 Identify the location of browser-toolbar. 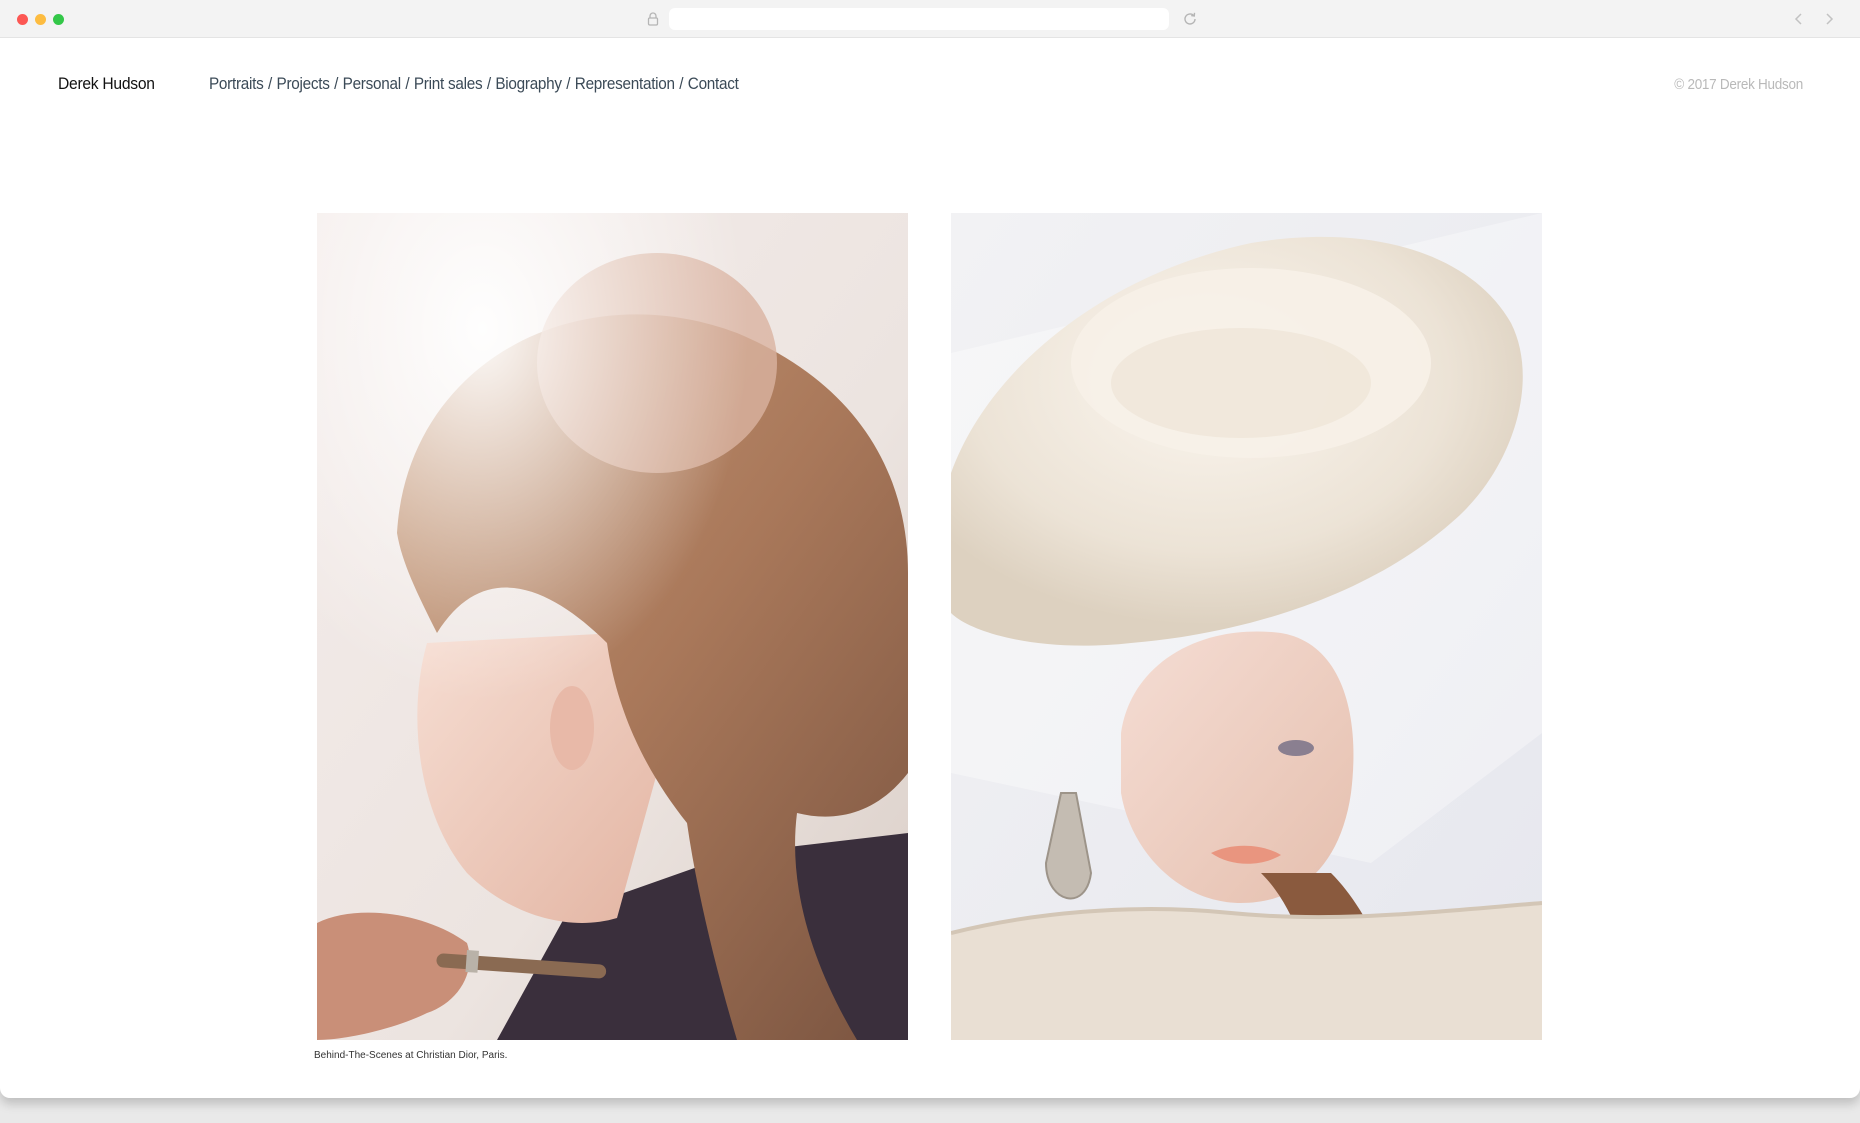
(930, 19).